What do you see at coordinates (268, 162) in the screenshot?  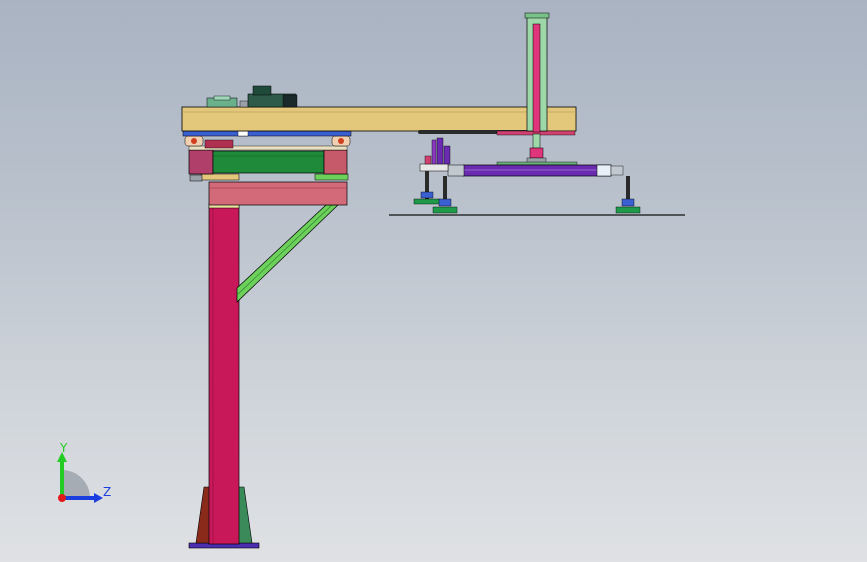 I see `carriage` at bounding box center [268, 162].